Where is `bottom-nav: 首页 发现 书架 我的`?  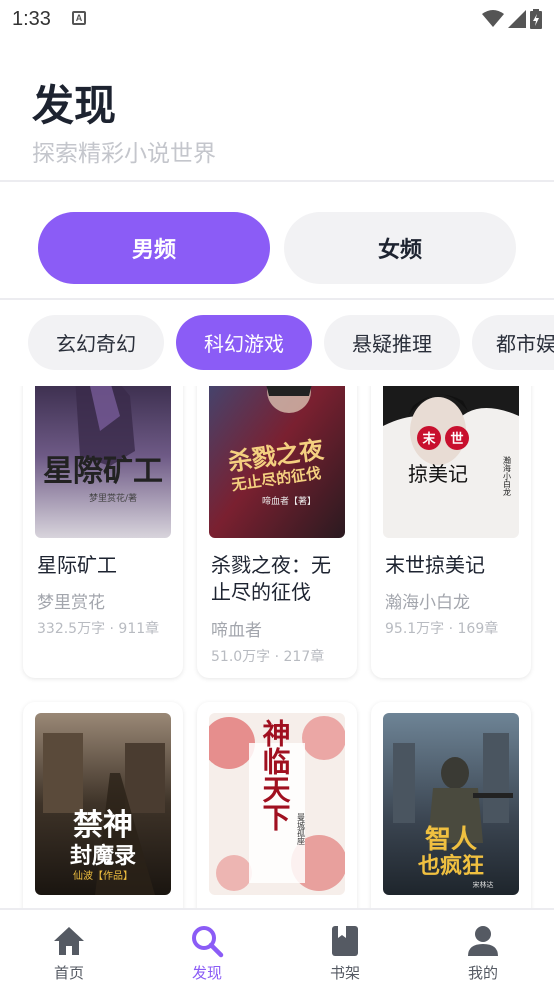
bottom-nav: 首页 发现 书架 我的 is located at coordinates (277, 946).